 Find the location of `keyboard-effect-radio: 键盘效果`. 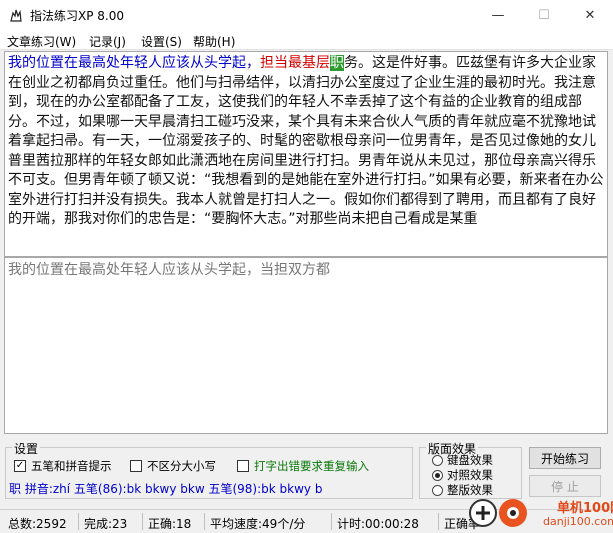

keyboard-effect-radio: 键盘效果 is located at coordinates (462, 460).